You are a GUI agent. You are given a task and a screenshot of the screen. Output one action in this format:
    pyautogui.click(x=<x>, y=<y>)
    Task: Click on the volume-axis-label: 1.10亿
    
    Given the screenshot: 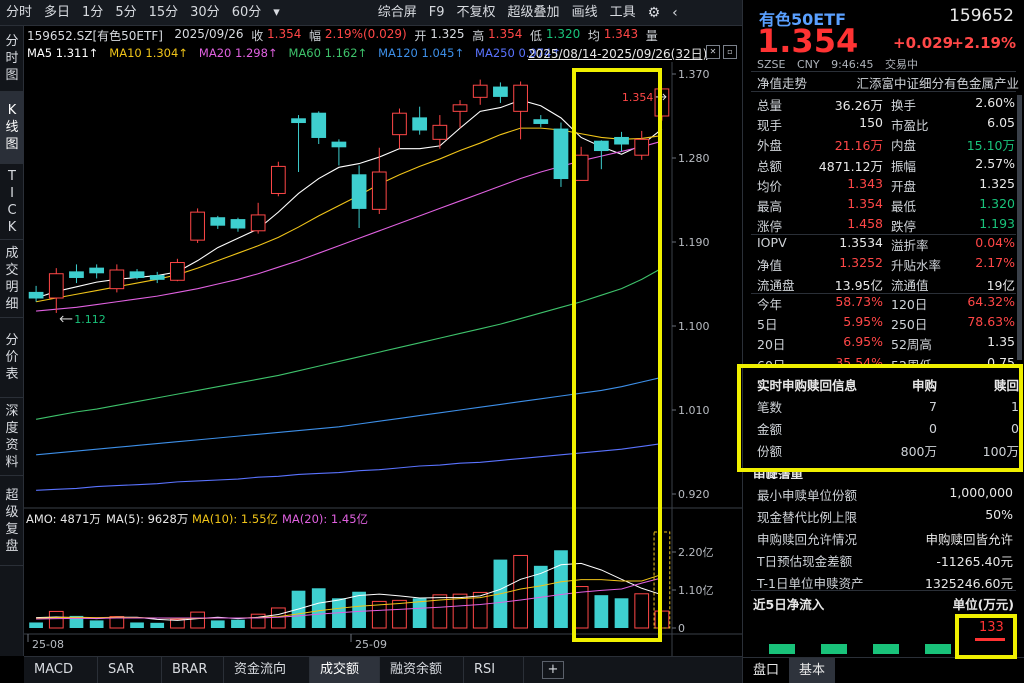 What is the action you would take?
    pyautogui.click(x=696, y=590)
    